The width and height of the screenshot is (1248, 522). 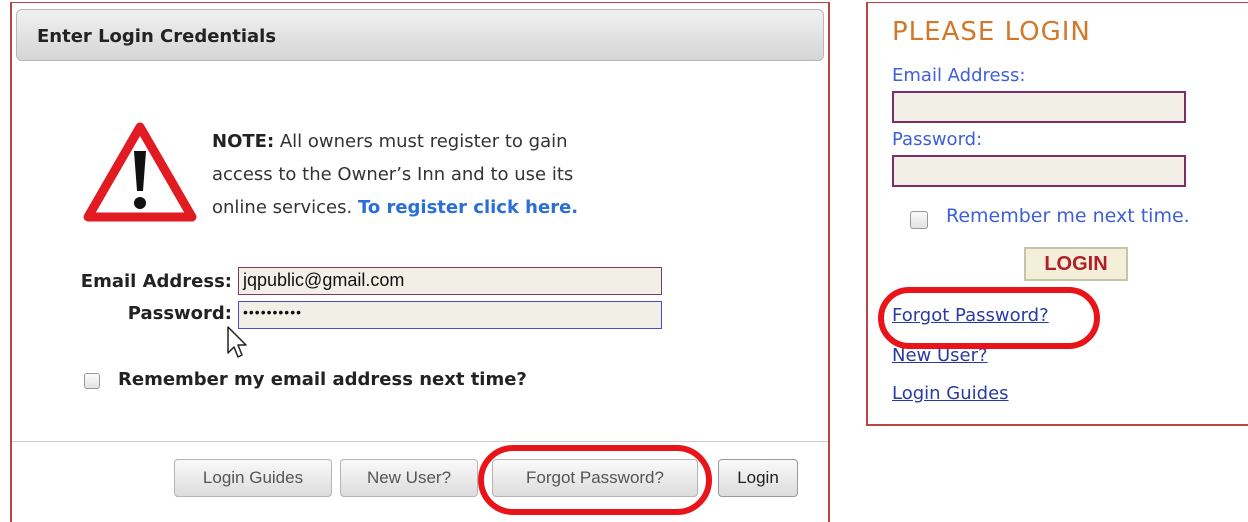 I want to click on login-button: LOGIN, so click(x=1076, y=264).